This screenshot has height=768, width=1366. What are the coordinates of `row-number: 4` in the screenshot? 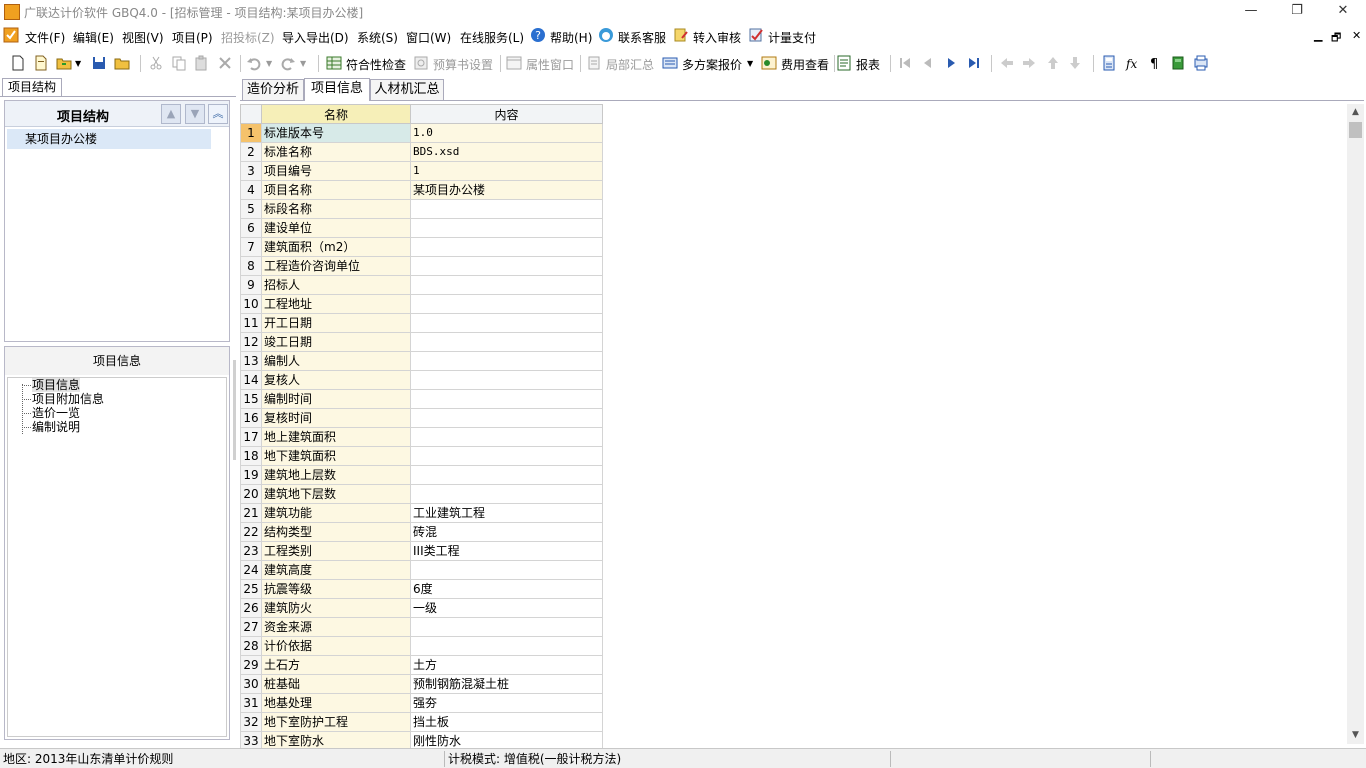 It's located at (251, 190).